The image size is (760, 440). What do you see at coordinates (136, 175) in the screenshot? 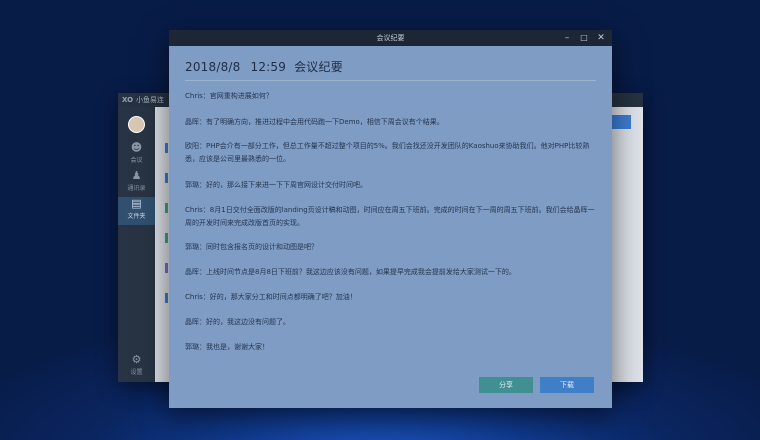
I see `contacts-icon: ♟` at bounding box center [136, 175].